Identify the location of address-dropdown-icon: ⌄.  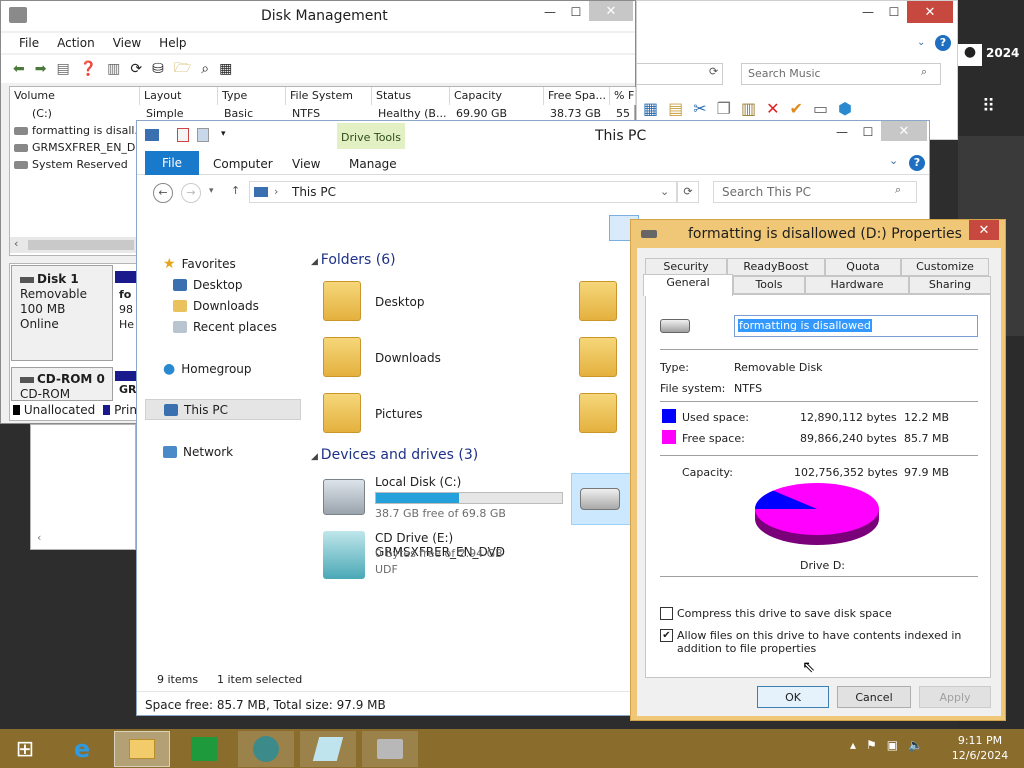
(664, 191).